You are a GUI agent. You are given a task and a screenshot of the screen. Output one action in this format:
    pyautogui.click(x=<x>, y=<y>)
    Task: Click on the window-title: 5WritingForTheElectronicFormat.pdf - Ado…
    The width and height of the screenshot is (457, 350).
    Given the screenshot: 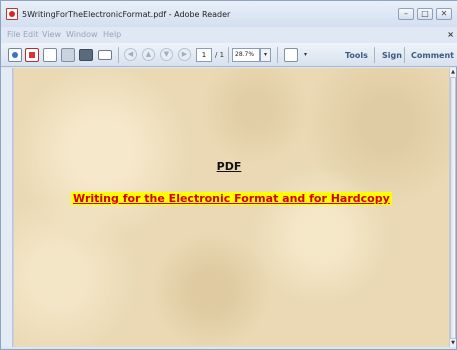 What is the action you would take?
    pyautogui.click(x=126, y=14)
    